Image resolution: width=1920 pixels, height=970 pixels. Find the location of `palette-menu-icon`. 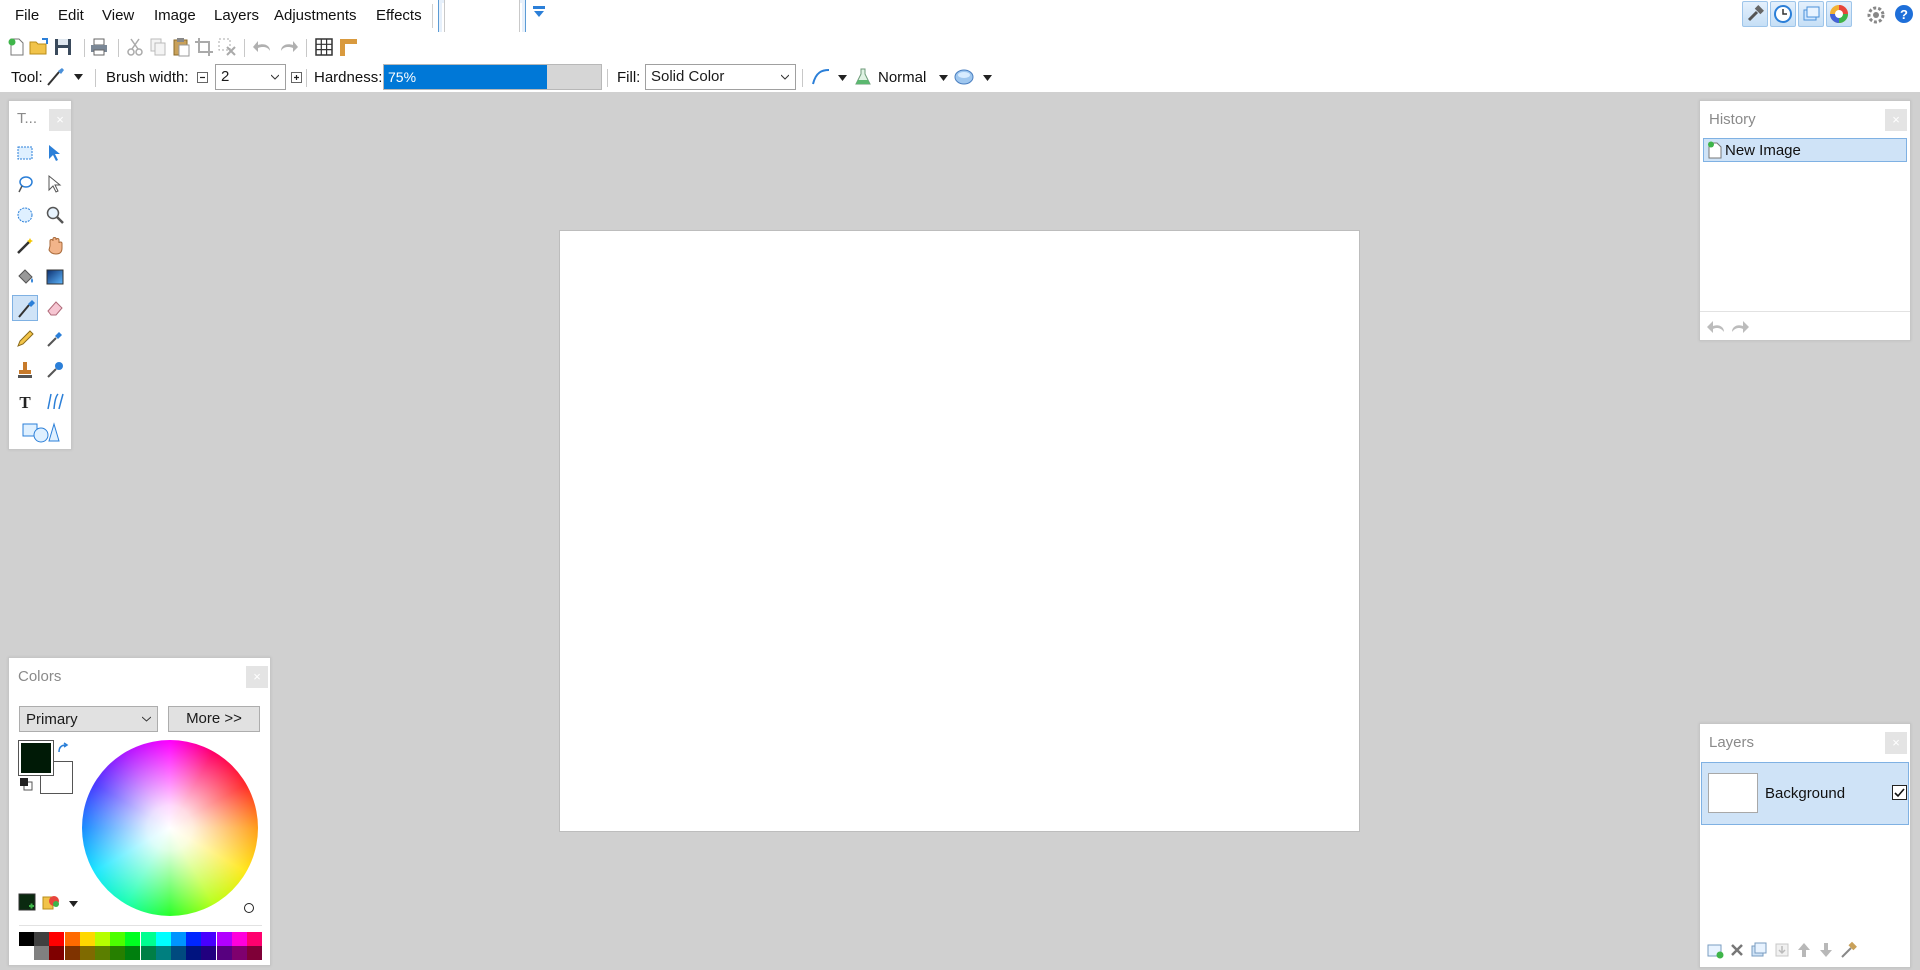

palette-menu-icon is located at coordinates (51, 902).